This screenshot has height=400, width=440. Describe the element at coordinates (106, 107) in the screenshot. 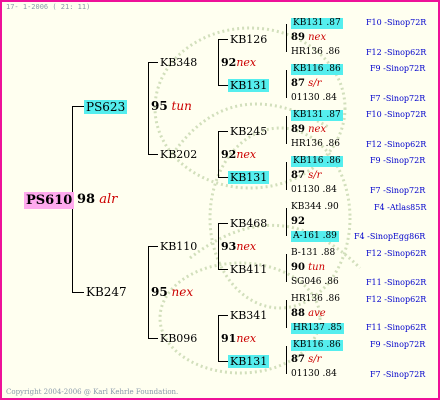

I see `queen-g2: PS623` at that location.